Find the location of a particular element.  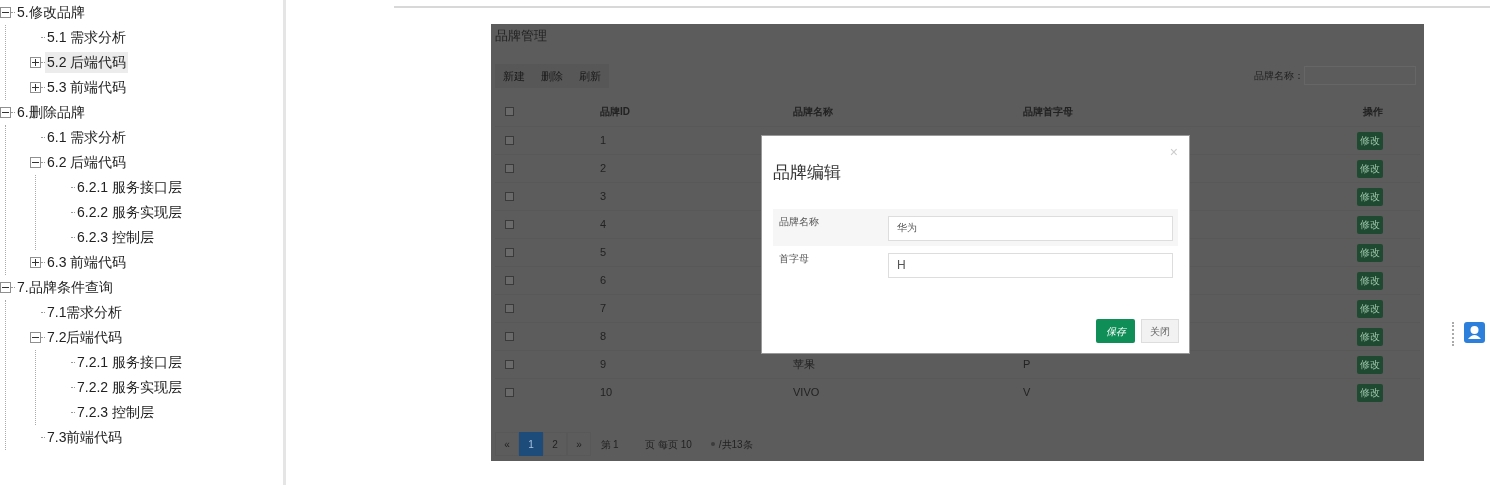

tree-item: 6.1 需求分析 is located at coordinates (87, 137).